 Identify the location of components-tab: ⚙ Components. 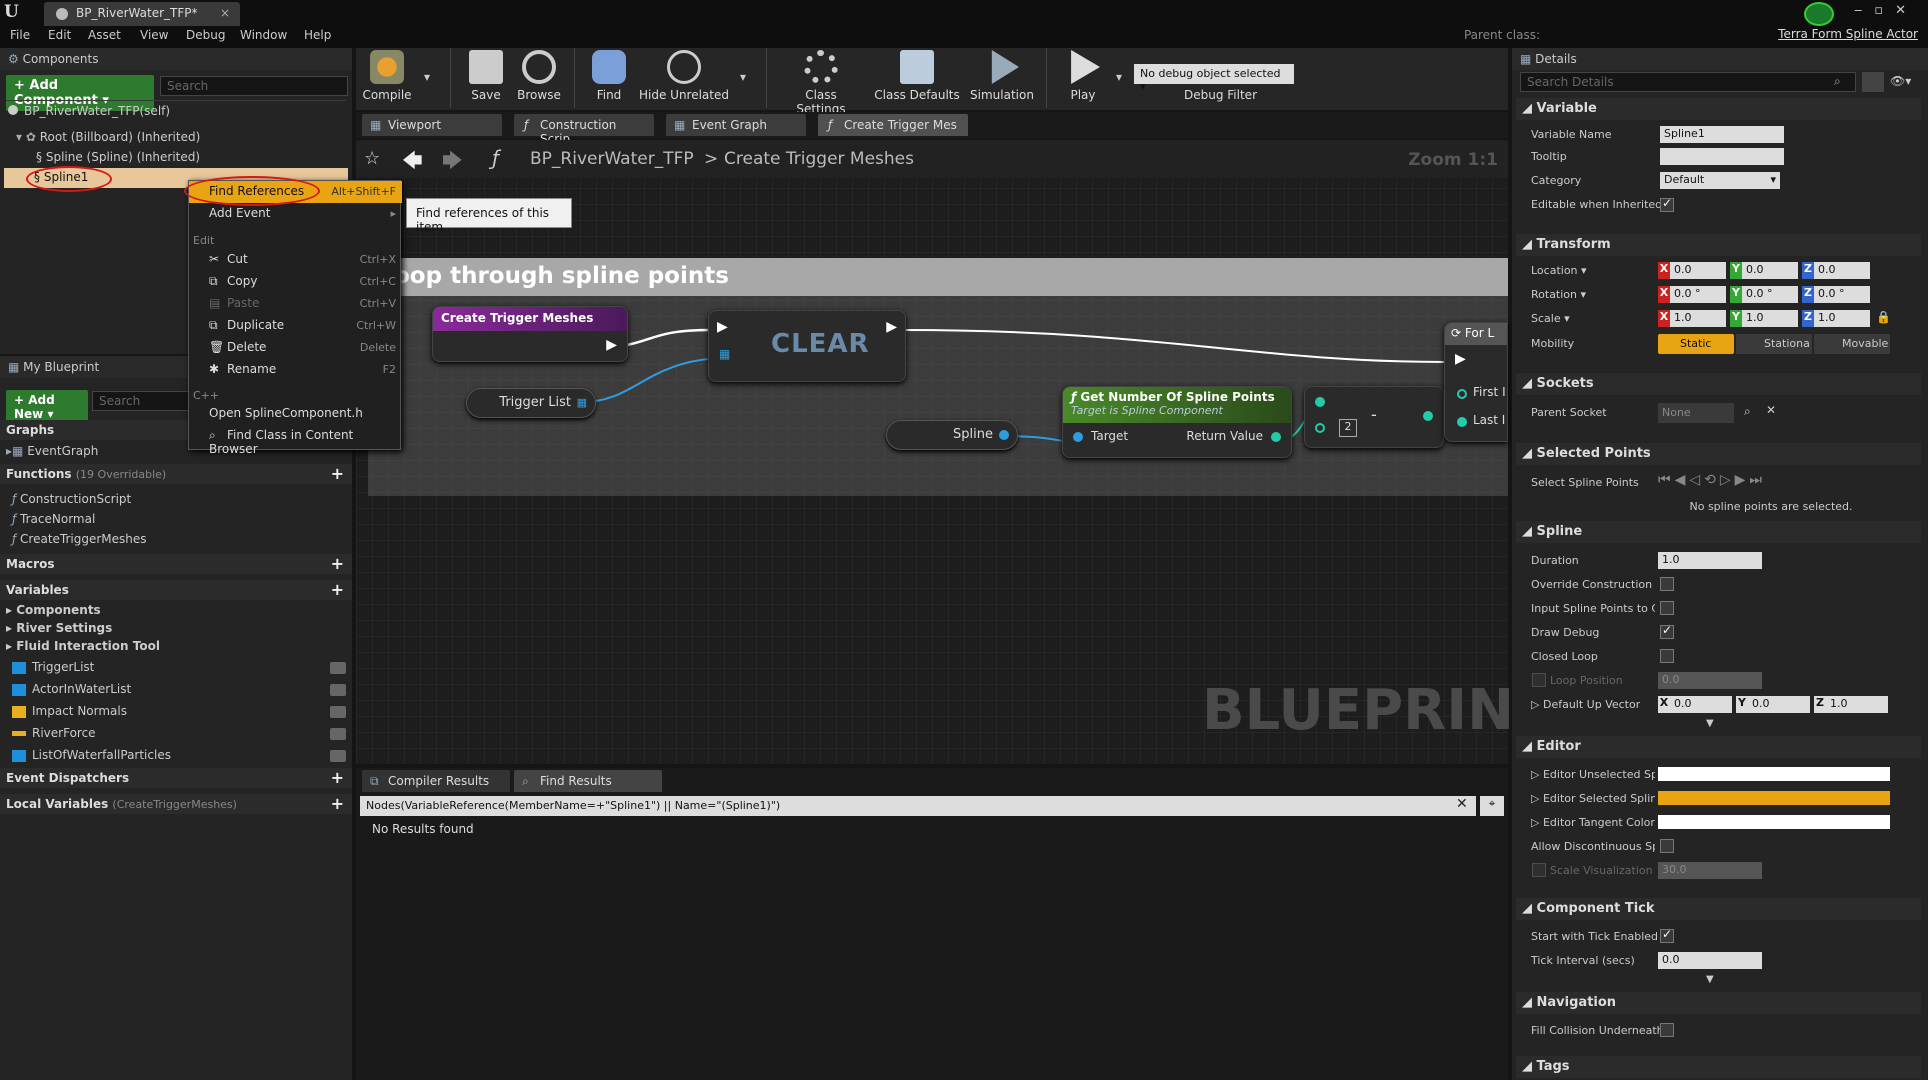
(176, 59).